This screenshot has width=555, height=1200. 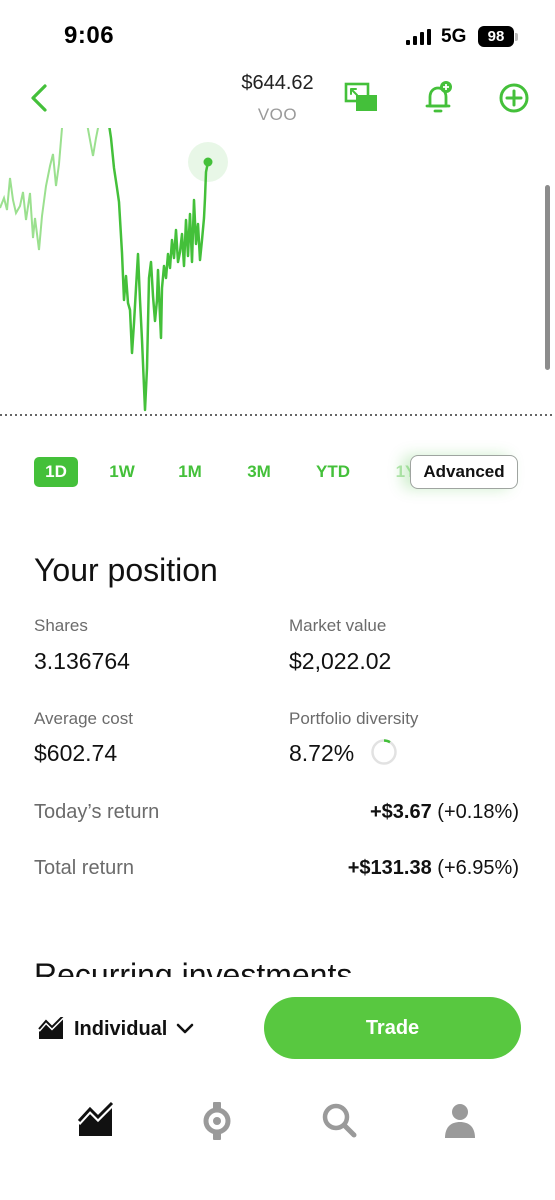 I want to click on recurring-investments-heading: Recurring investments, so click(x=274, y=966).